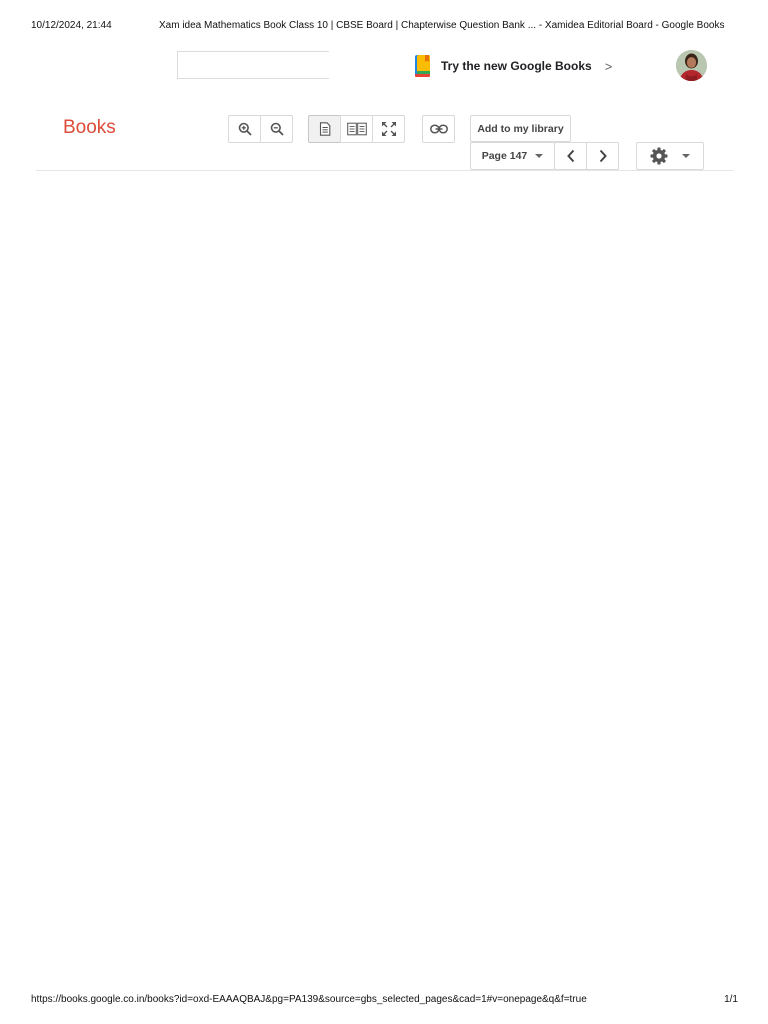 This screenshot has height=1024, width=768. I want to click on zoom-out-button, so click(276, 129).